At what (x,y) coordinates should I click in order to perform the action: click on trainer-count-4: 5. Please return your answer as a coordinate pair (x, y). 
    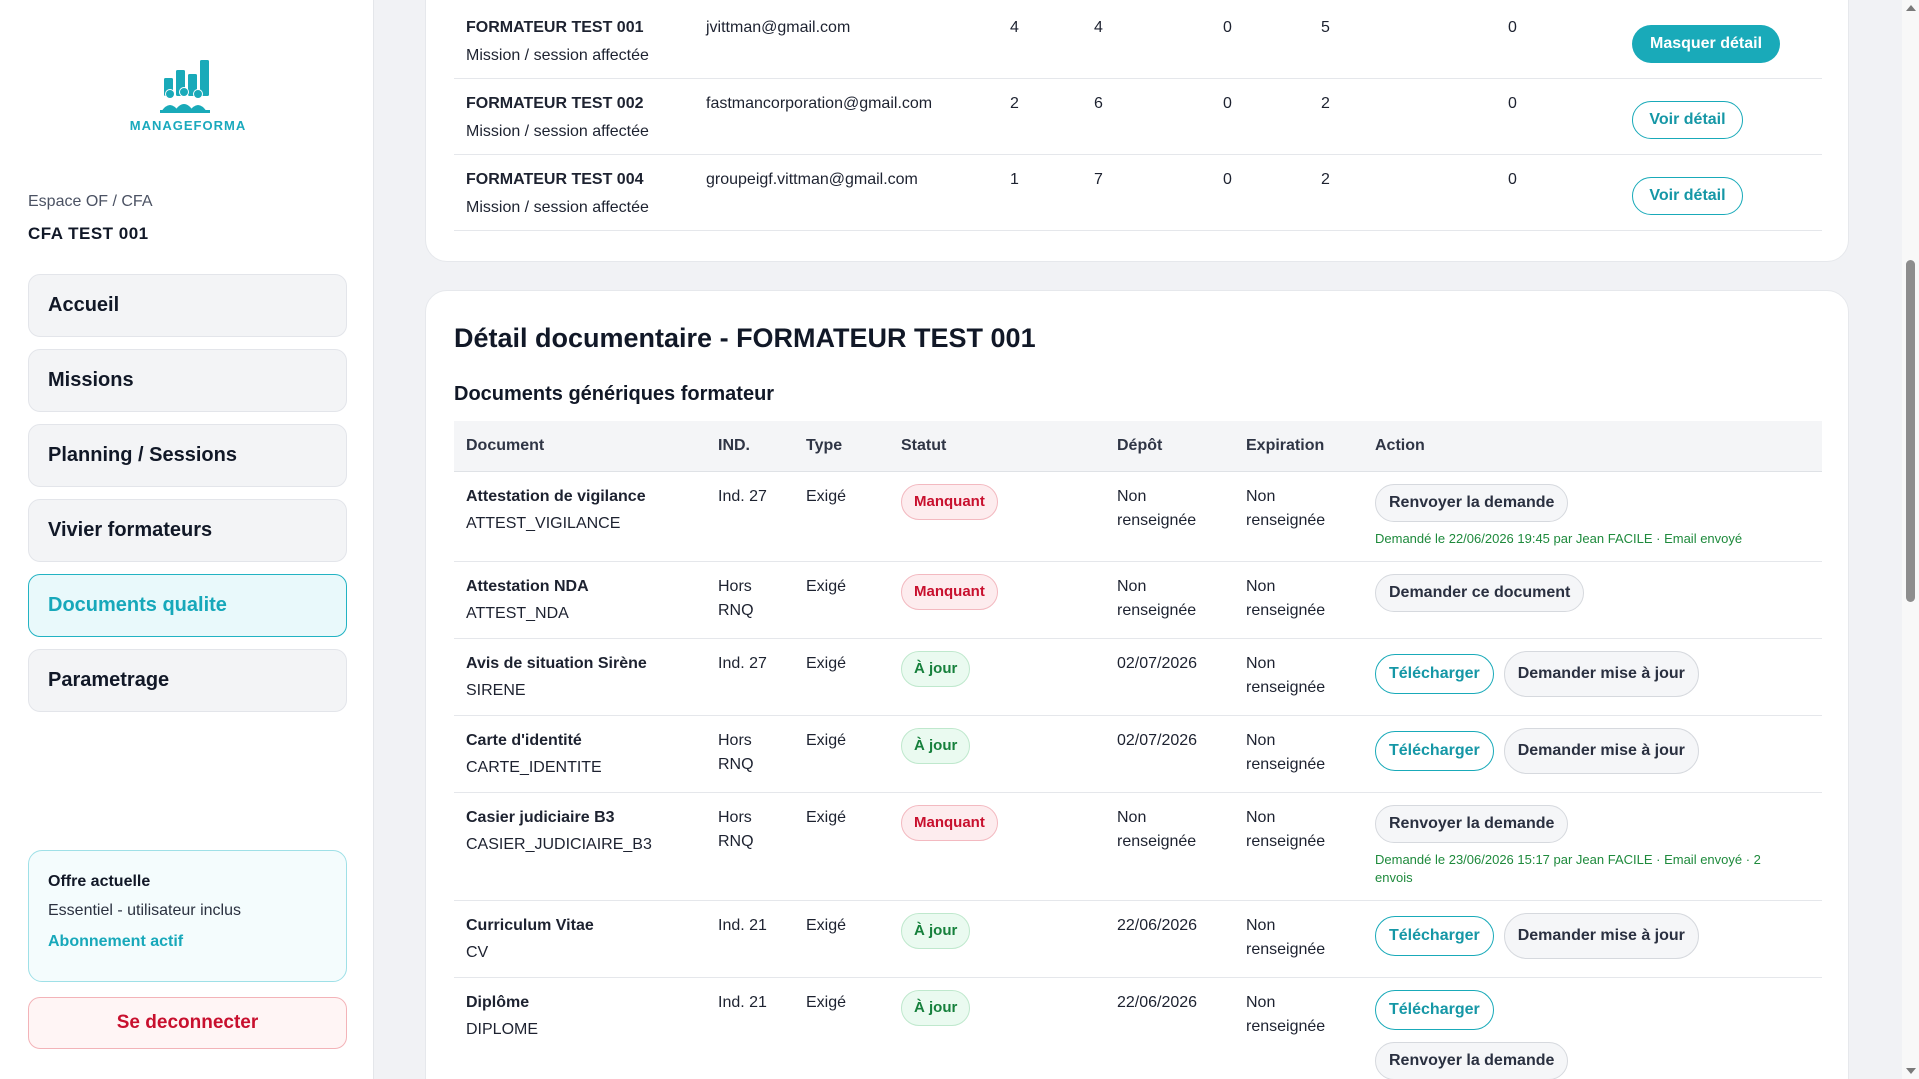
    Looking at the image, I should click on (1325, 27).